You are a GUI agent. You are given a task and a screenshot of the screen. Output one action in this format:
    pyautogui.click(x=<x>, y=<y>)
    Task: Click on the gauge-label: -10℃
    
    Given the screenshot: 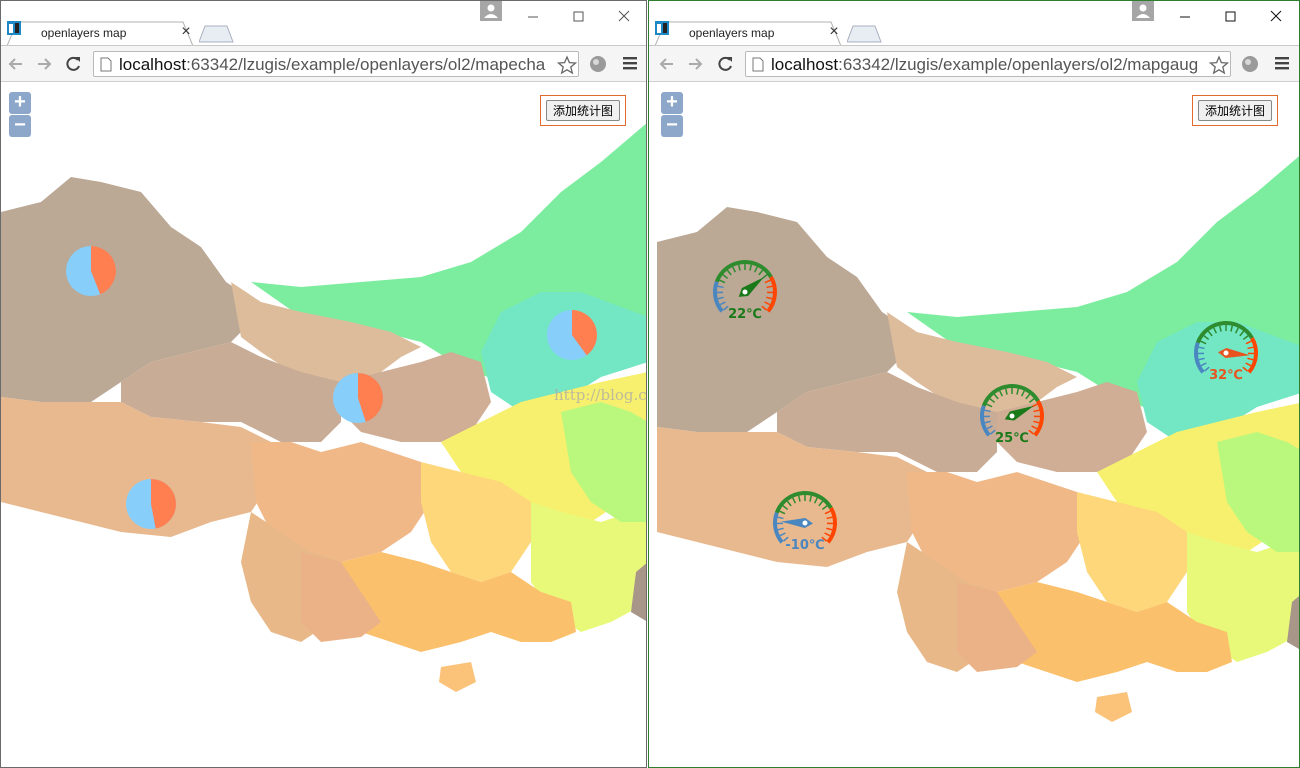 What is the action you would take?
    pyautogui.click(x=804, y=545)
    